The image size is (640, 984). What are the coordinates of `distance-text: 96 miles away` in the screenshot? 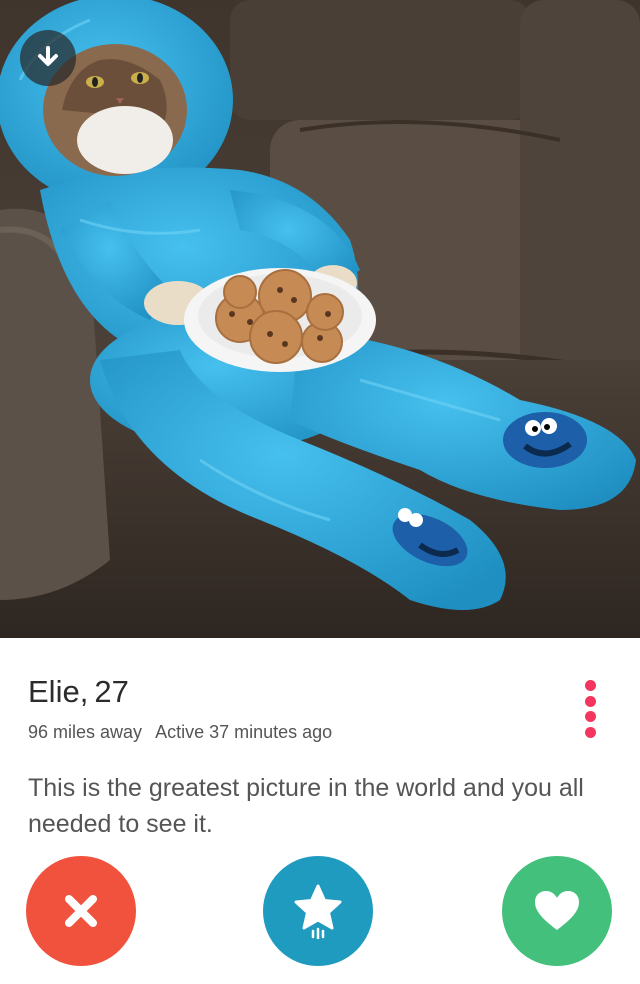 It's located at (85, 732).